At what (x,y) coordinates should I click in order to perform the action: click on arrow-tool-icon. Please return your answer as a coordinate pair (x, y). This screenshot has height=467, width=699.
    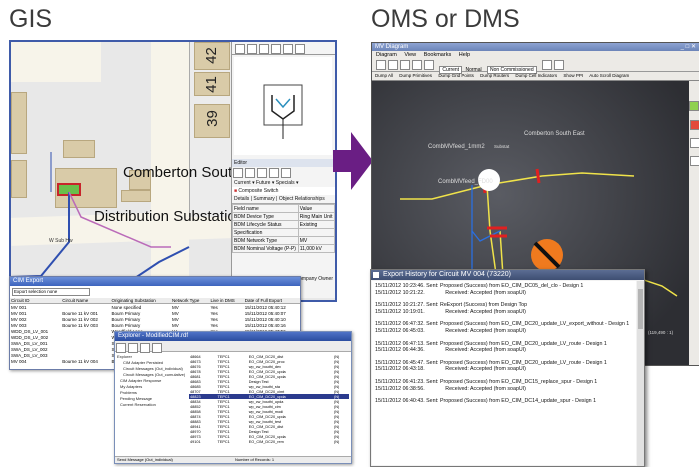
    Looking at the image, I should click on (694, 143).